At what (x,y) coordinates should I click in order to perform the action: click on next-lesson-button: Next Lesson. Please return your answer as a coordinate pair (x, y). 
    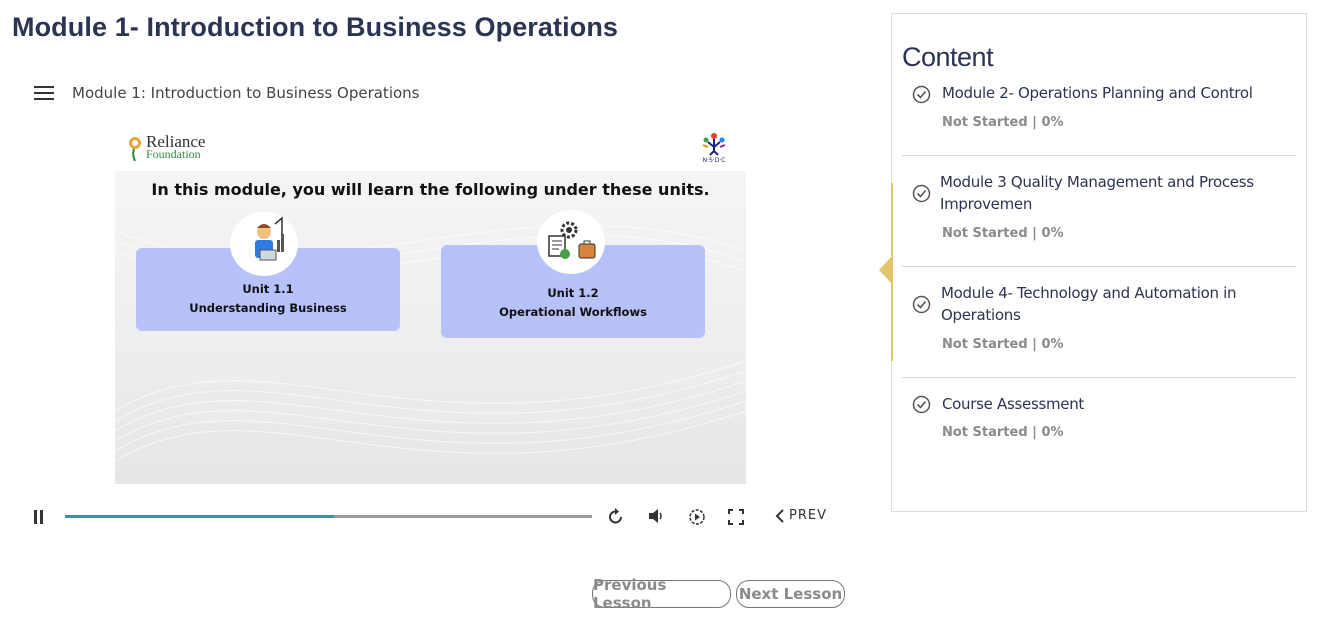
    Looking at the image, I should click on (790, 594).